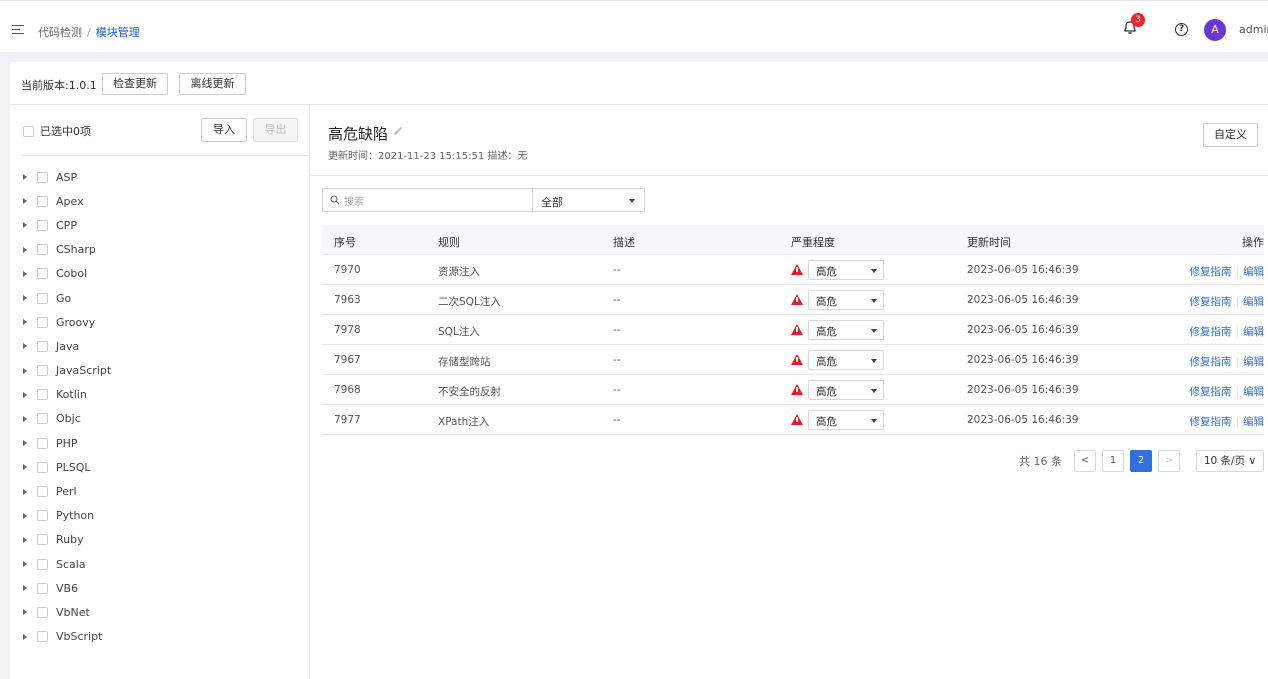  What do you see at coordinates (67, 298) in the screenshot?
I see `tree-item-go: Go` at bounding box center [67, 298].